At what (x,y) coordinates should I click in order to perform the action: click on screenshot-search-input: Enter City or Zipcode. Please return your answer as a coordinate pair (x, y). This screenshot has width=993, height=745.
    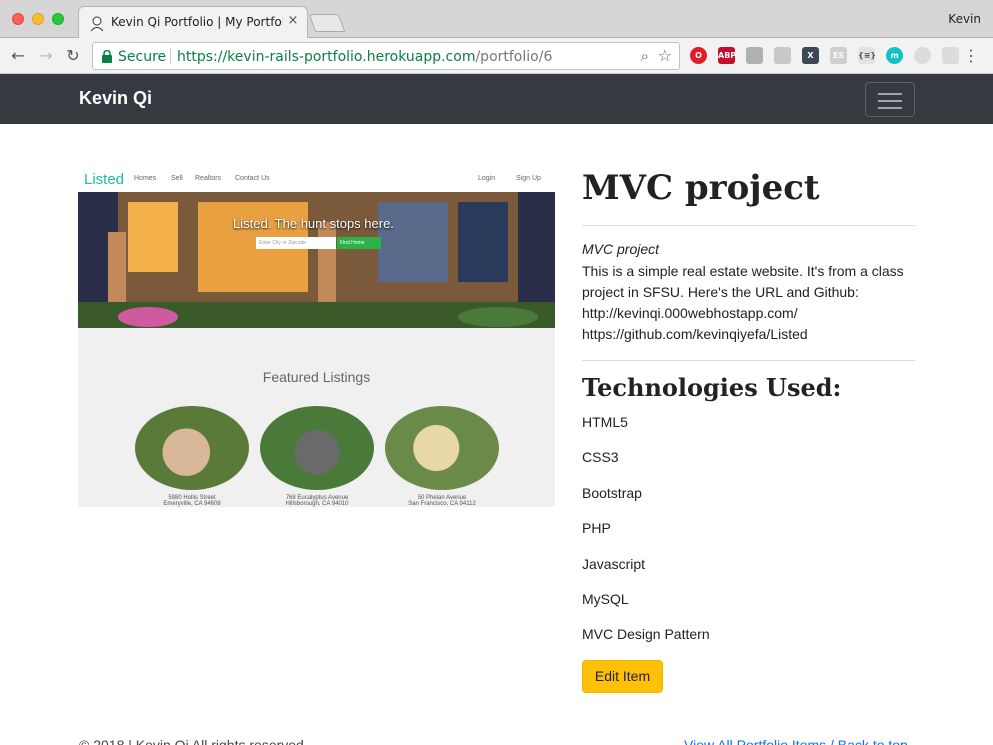
    Looking at the image, I should click on (296, 243).